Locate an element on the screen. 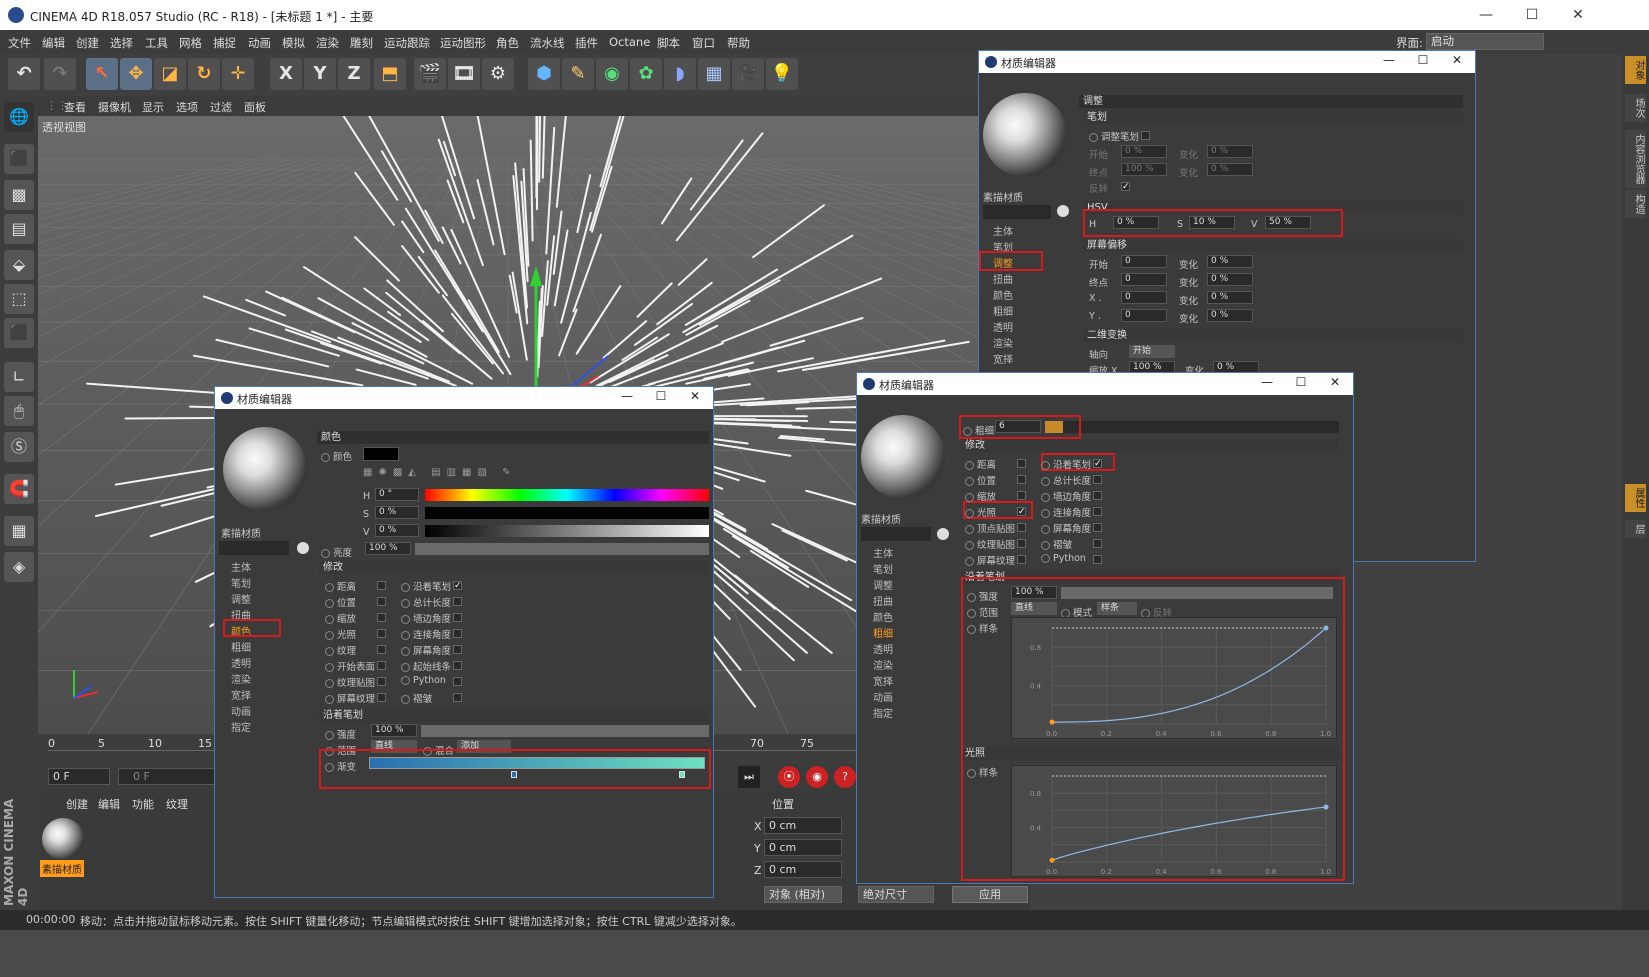  value-slider is located at coordinates (567, 531).